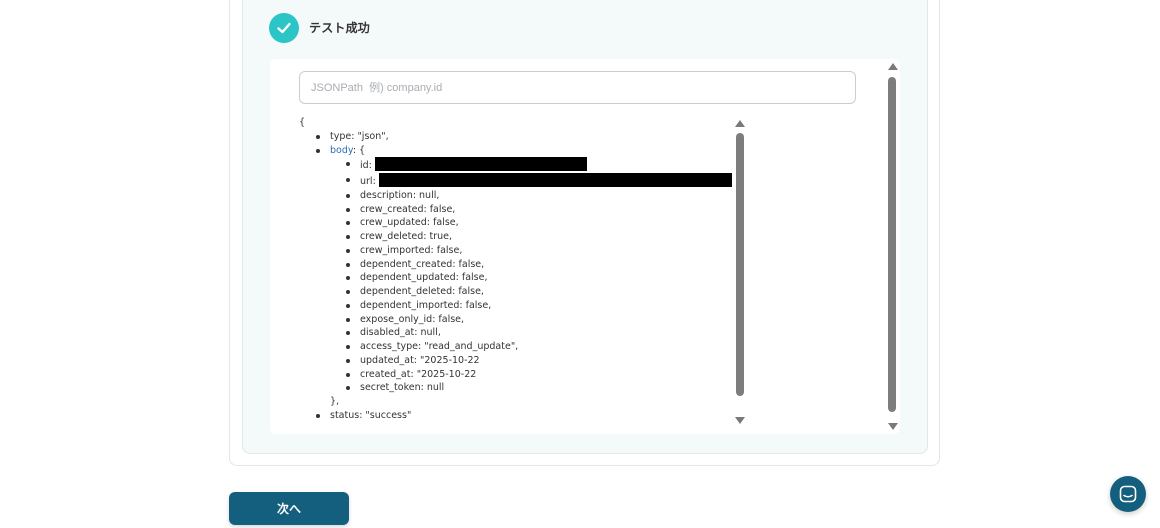 This screenshot has width=1160, height=528. What do you see at coordinates (516, 333) in the screenshot?
I see `json-field-line: disabled_at: null,` at bounding box center [516, 333].